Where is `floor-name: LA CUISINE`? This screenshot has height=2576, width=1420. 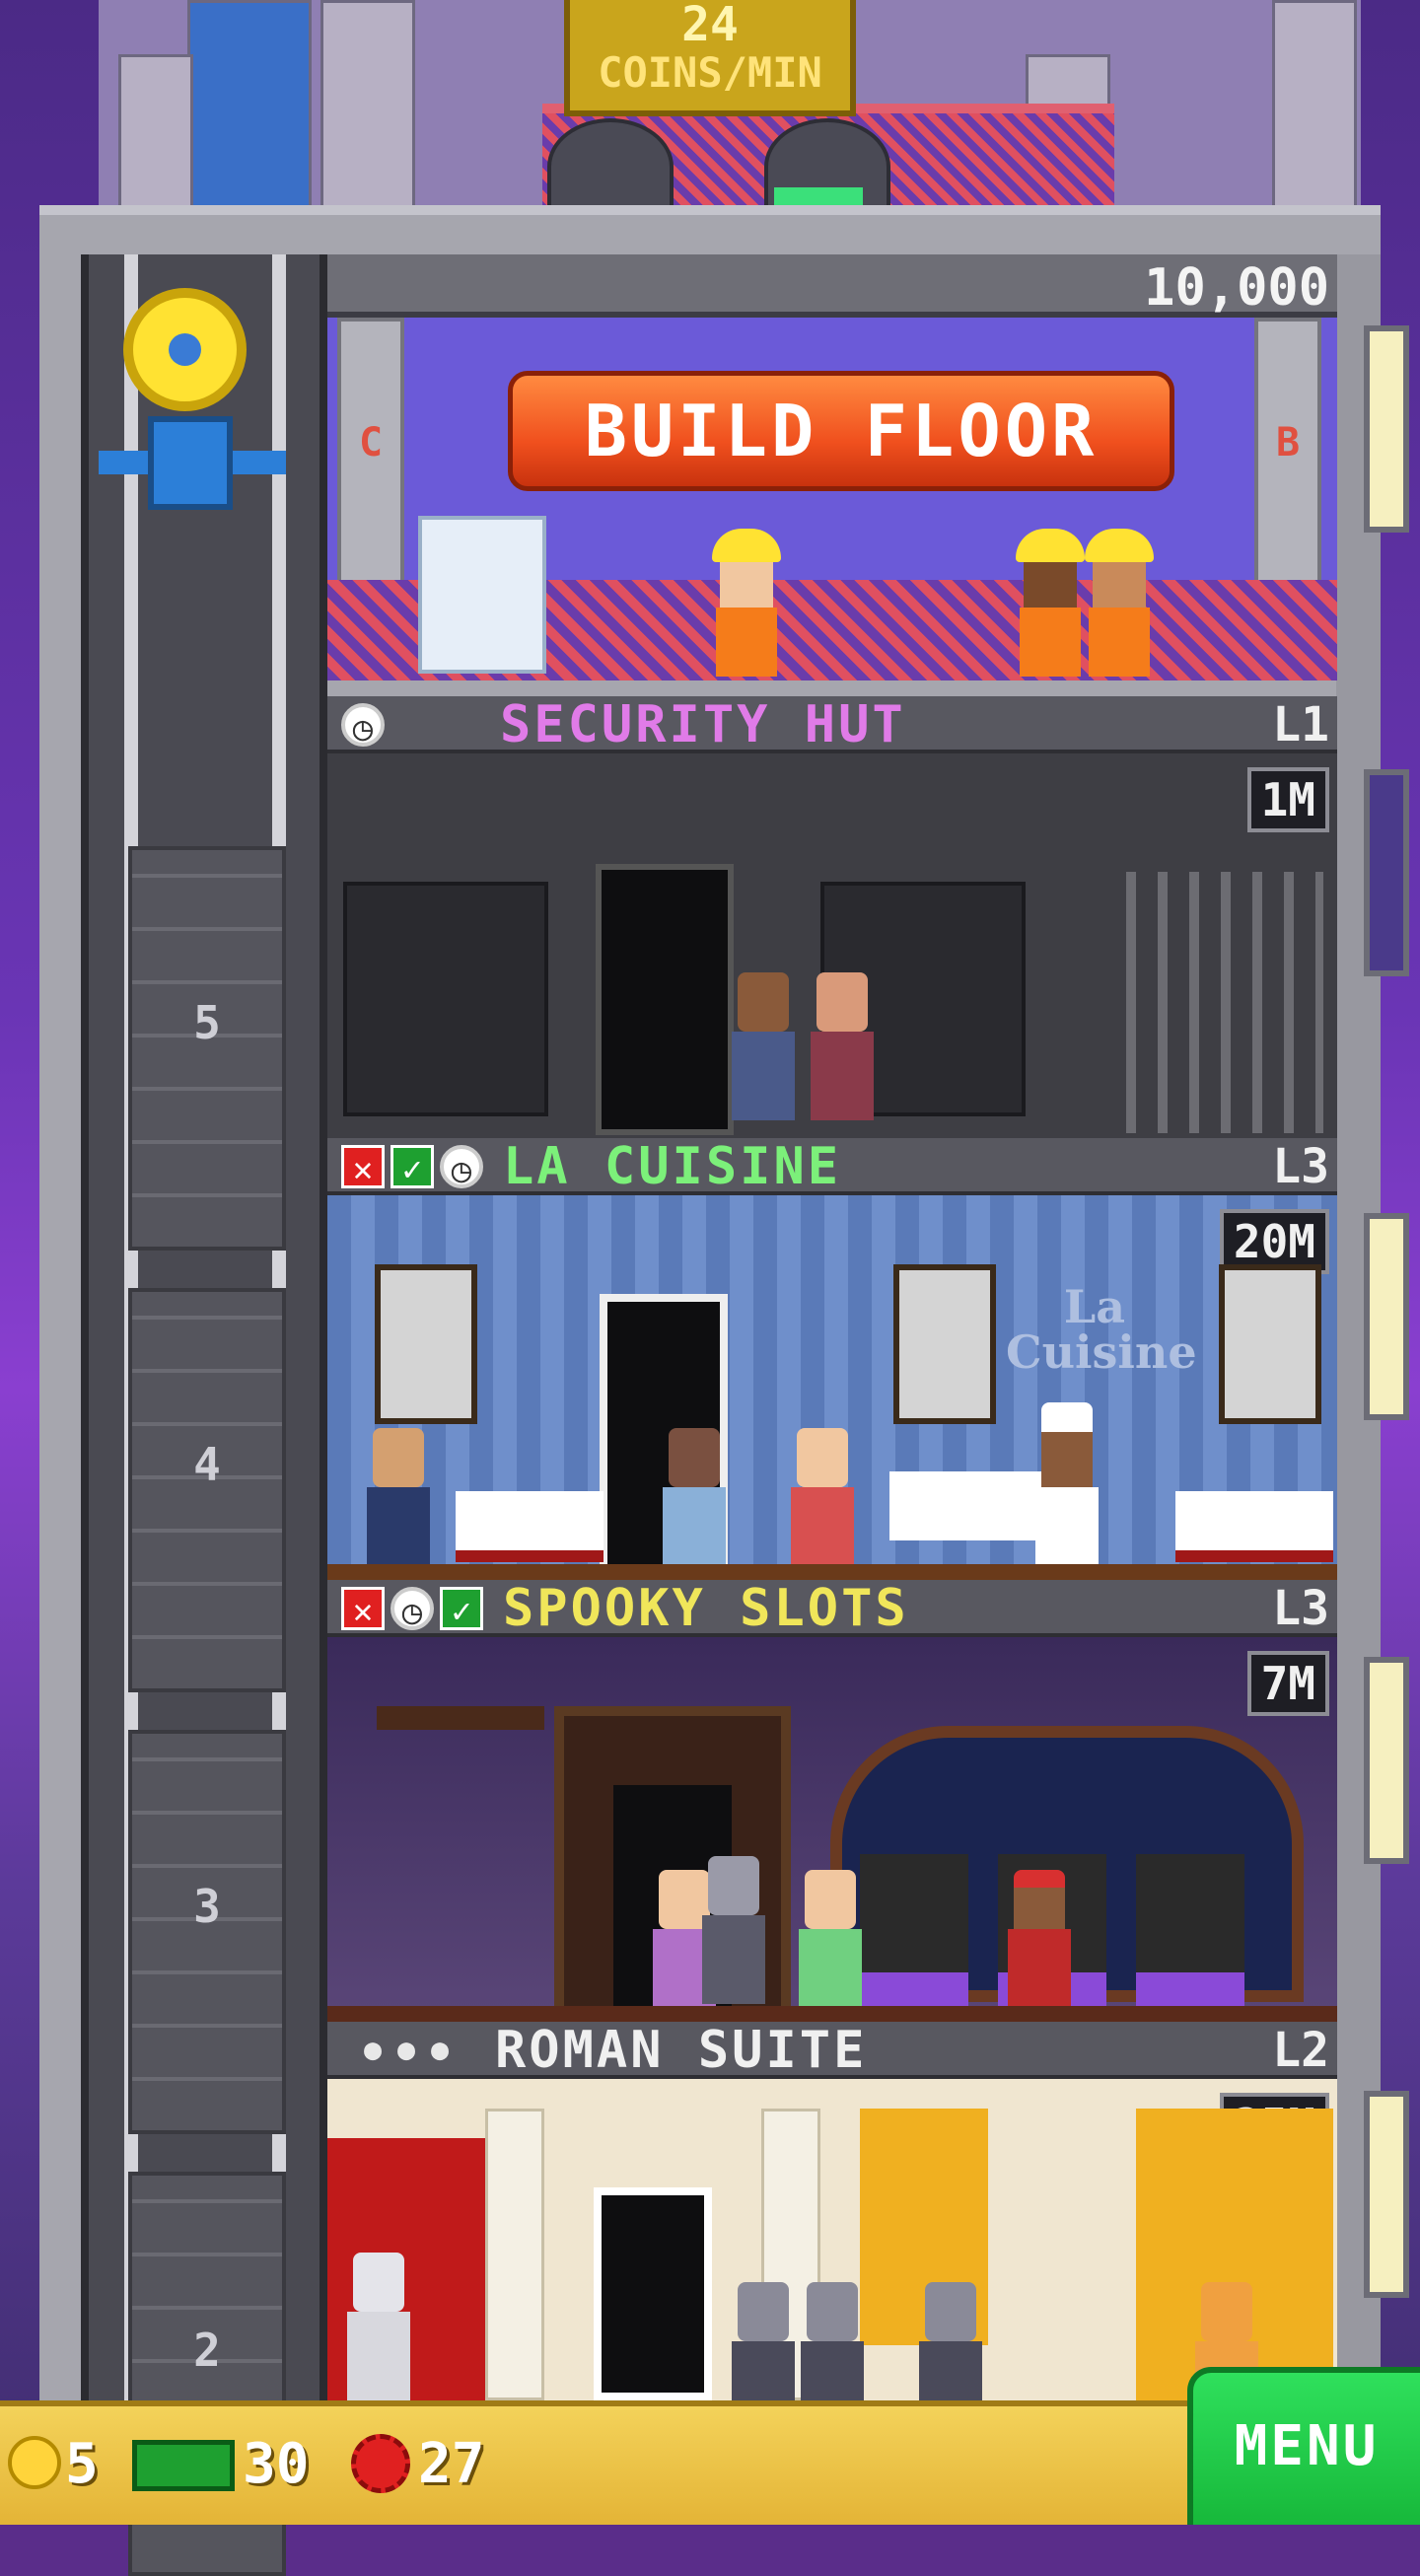
floor-name: LA CUISINE is located at coordinates (673, 1167).